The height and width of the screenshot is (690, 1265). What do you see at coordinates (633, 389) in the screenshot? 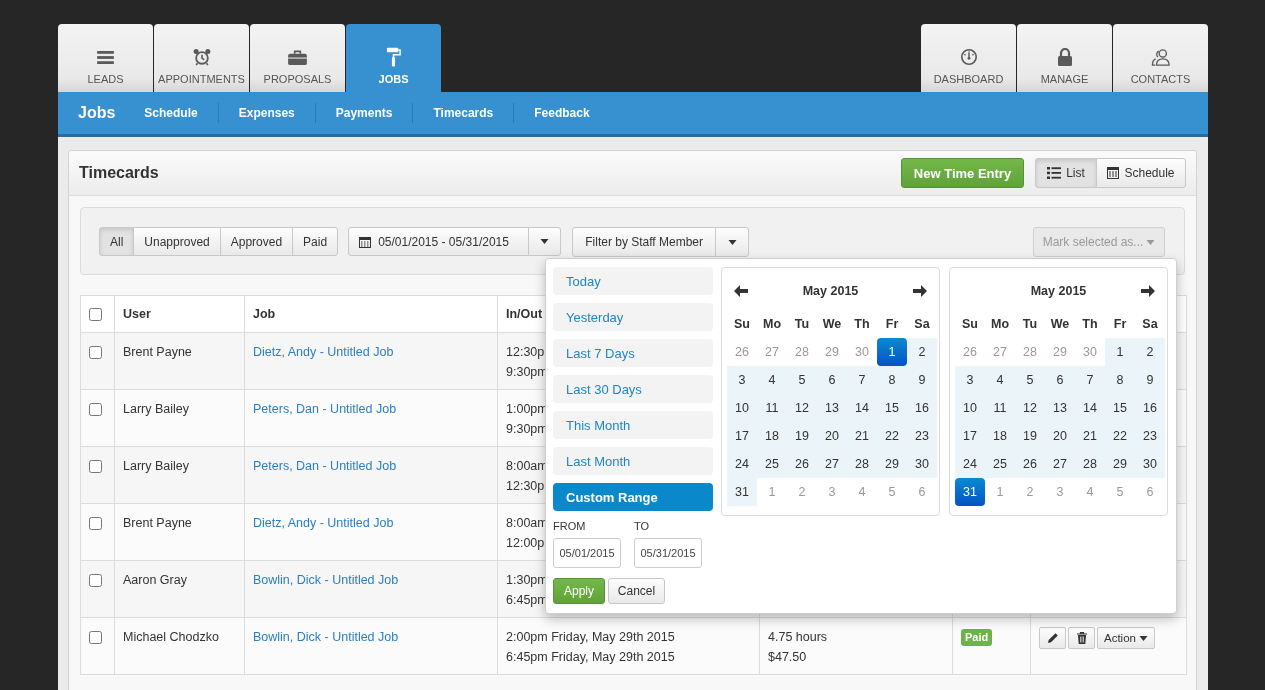
I see `range-option: Last 30 Days` at bounding box center [633, 389].